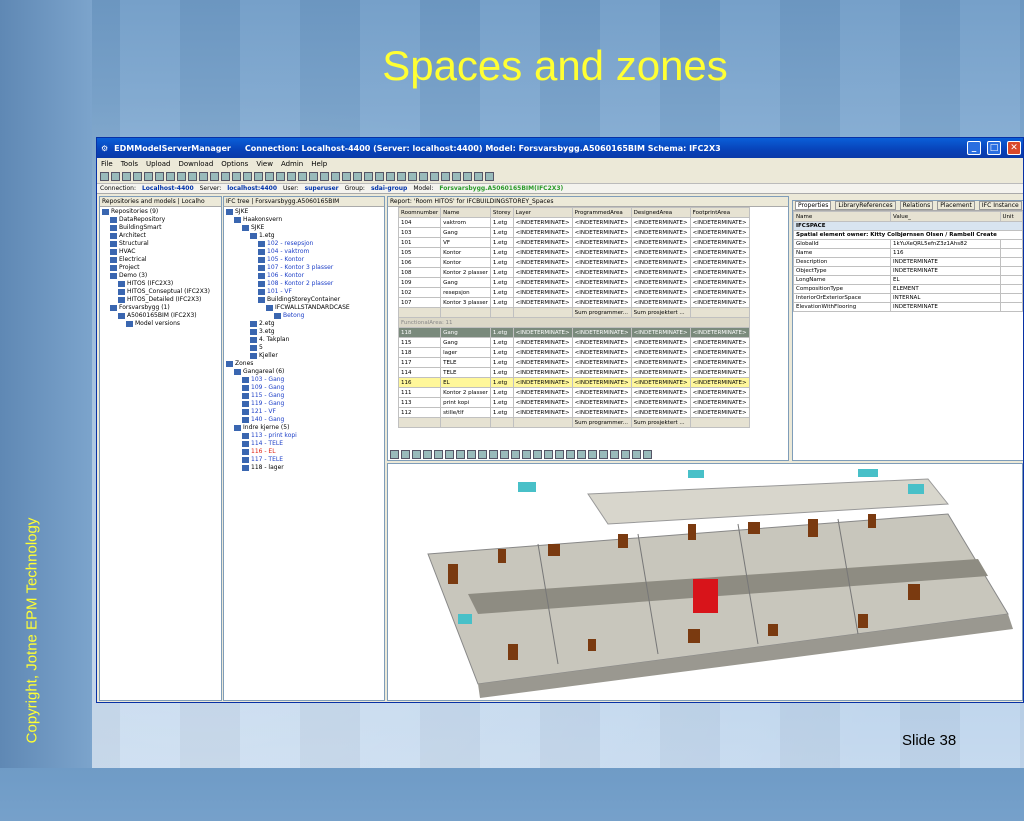 This screenshot has width=1024, height=821. What do you see at coordinates (304, 452) in the screenshot?
I see `tree-node: 116 - EL` at bounding box center [304, 452].